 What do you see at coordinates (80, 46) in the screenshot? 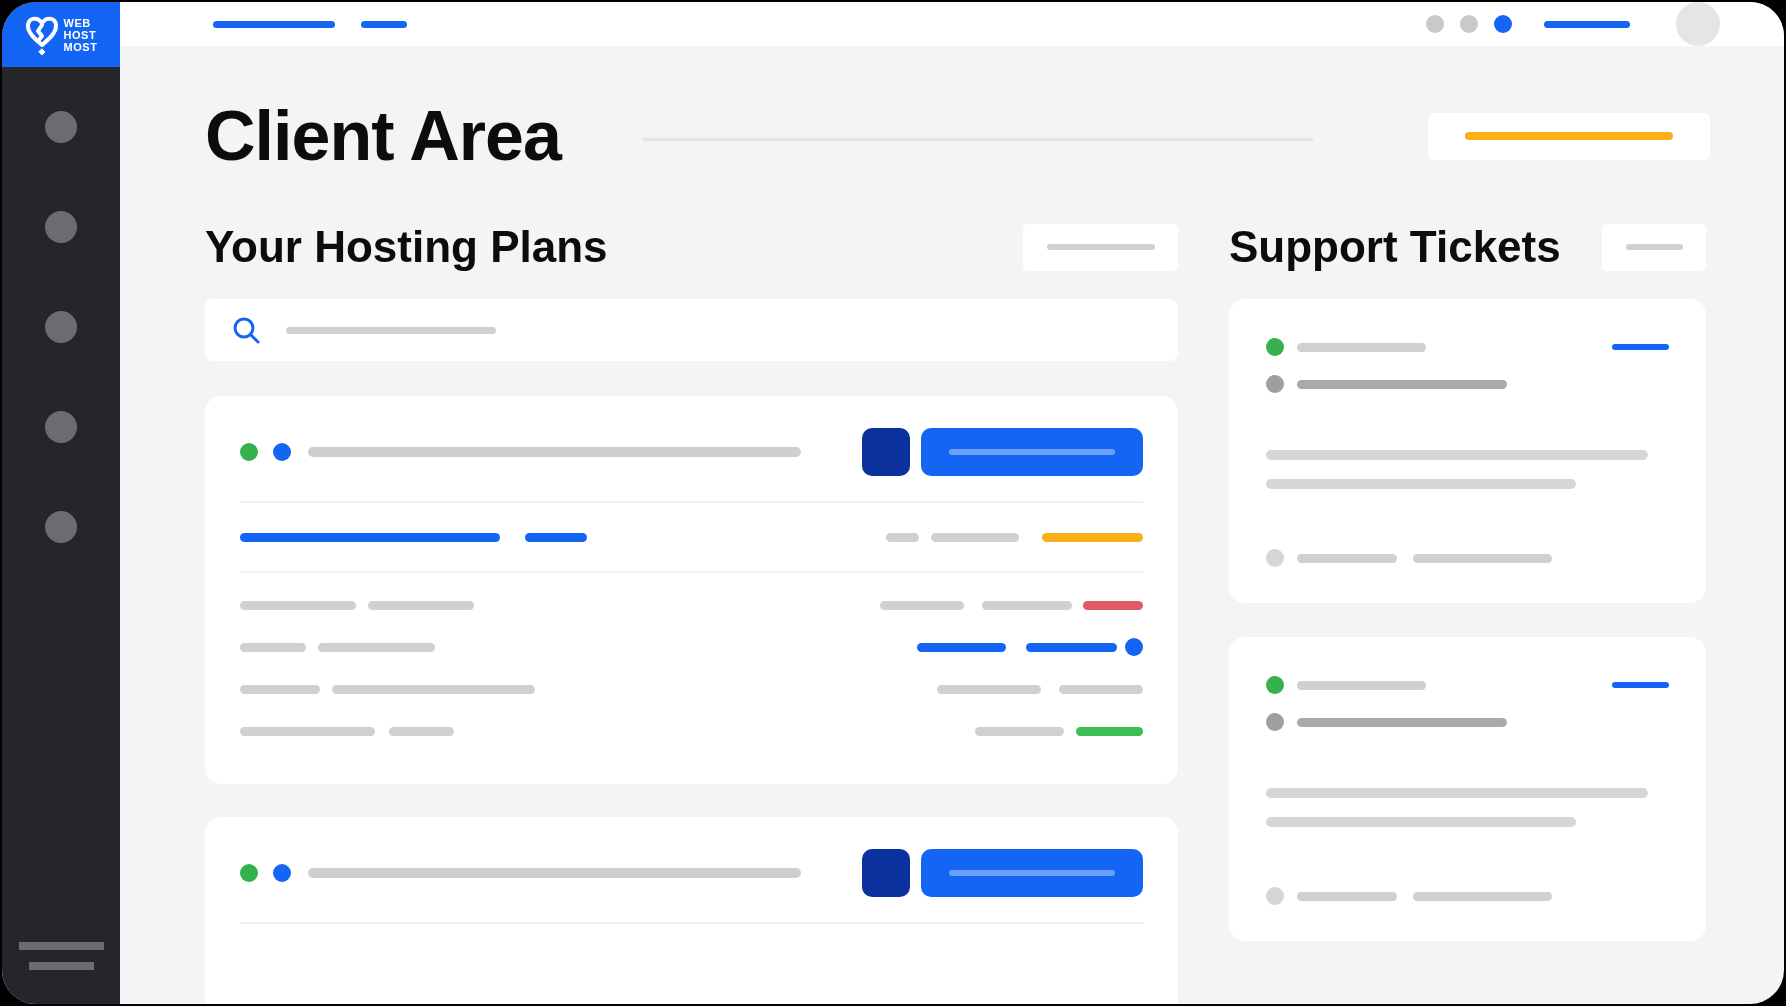
I see `logo-word: MOST` at bounding box center [80, 46].